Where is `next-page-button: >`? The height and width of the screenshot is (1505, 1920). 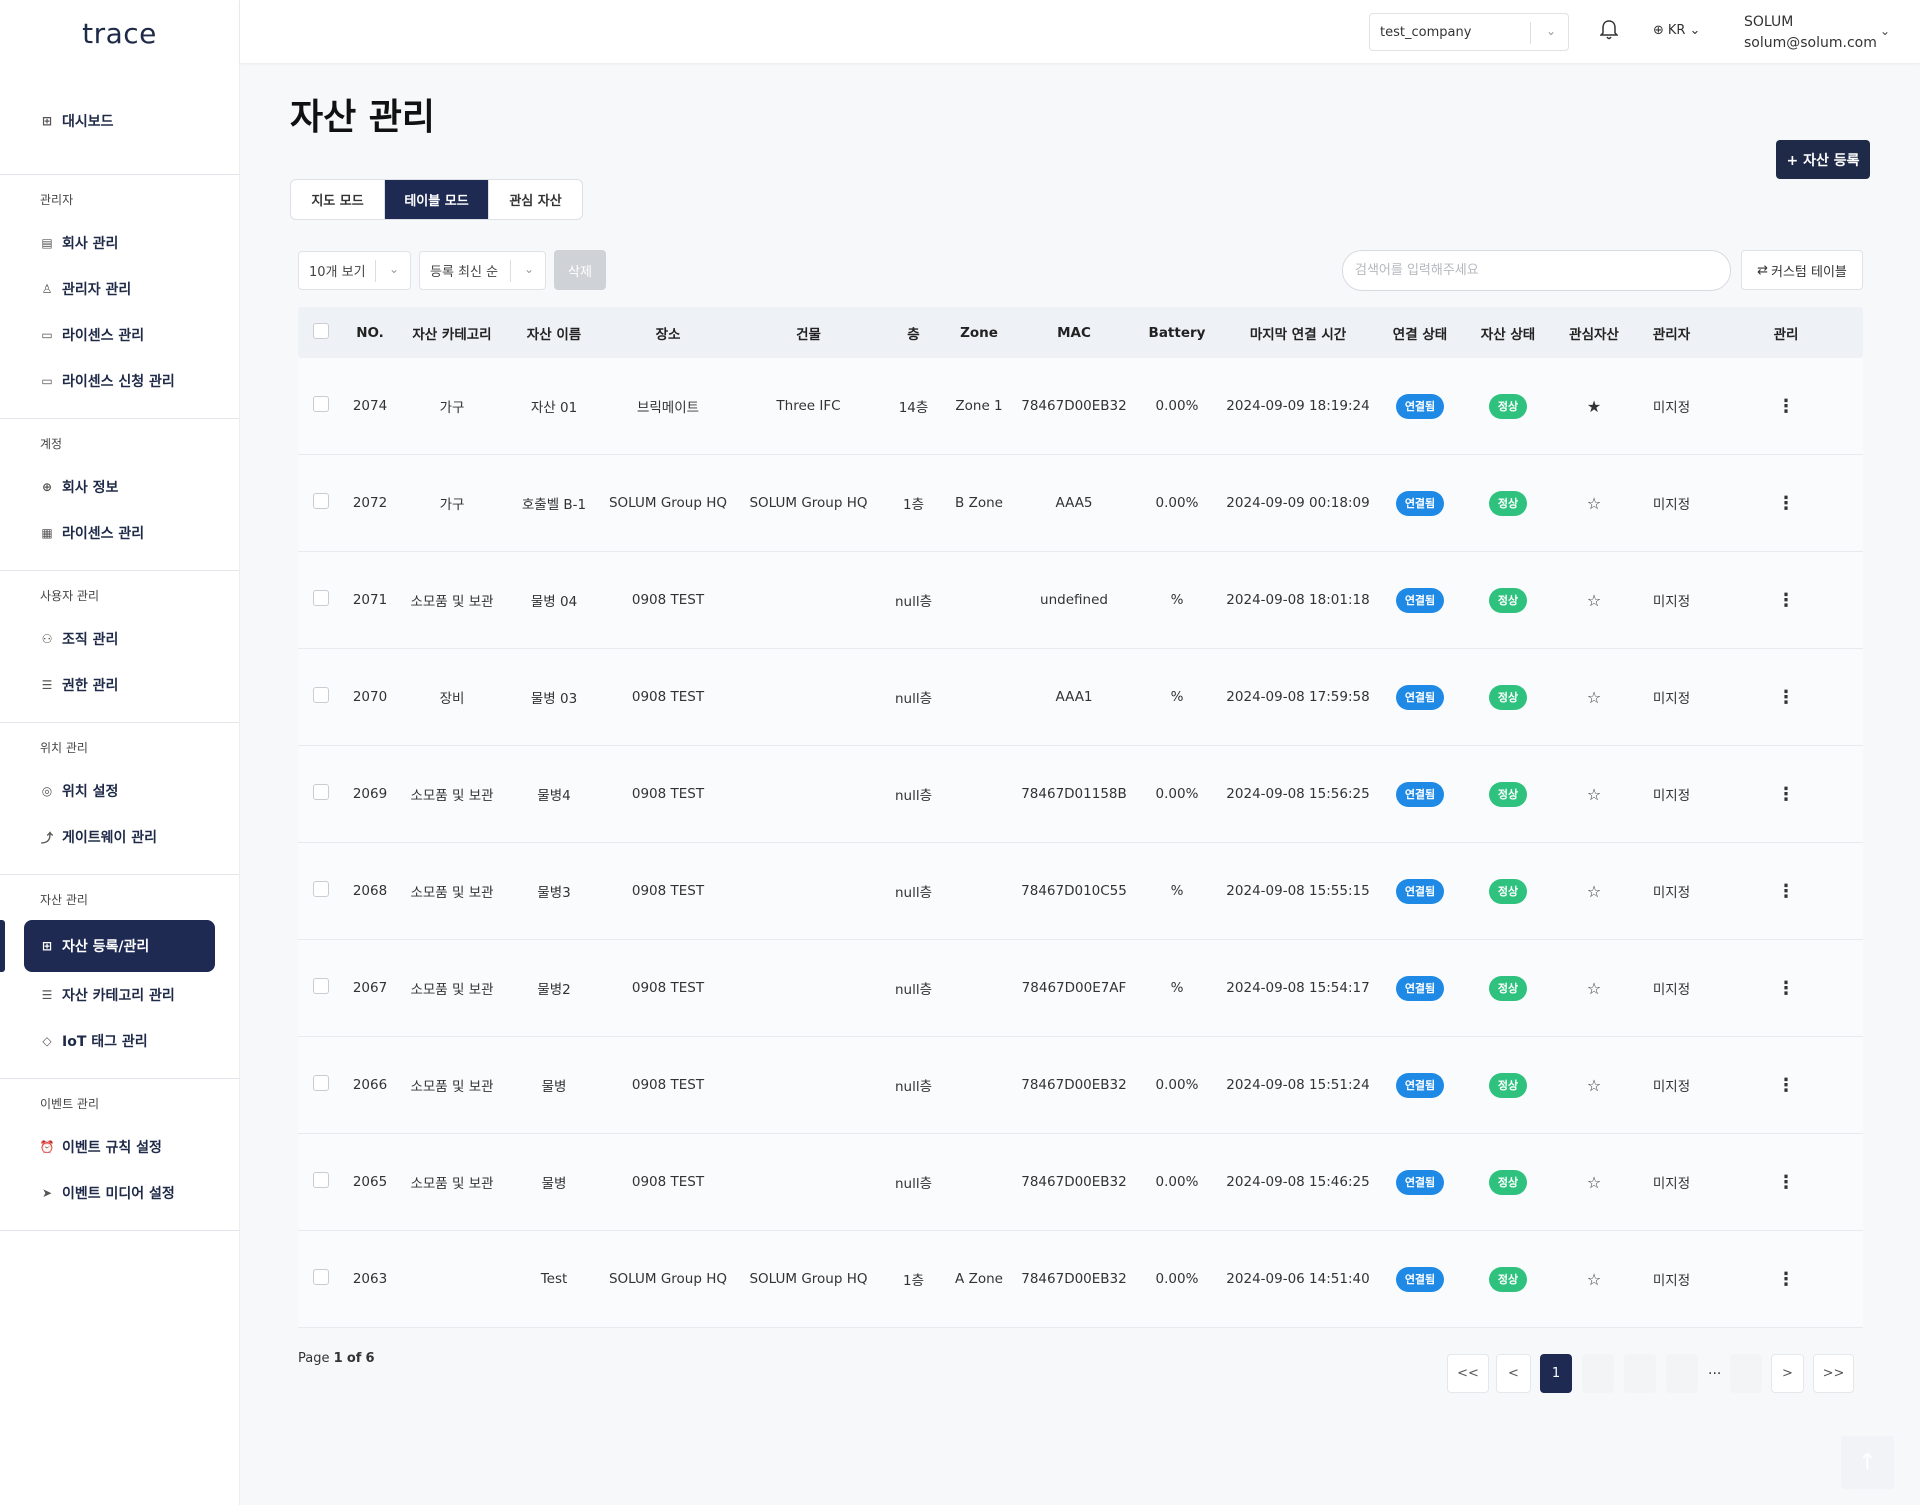
next-page-button: > is located at coordinates (1787, 1373).